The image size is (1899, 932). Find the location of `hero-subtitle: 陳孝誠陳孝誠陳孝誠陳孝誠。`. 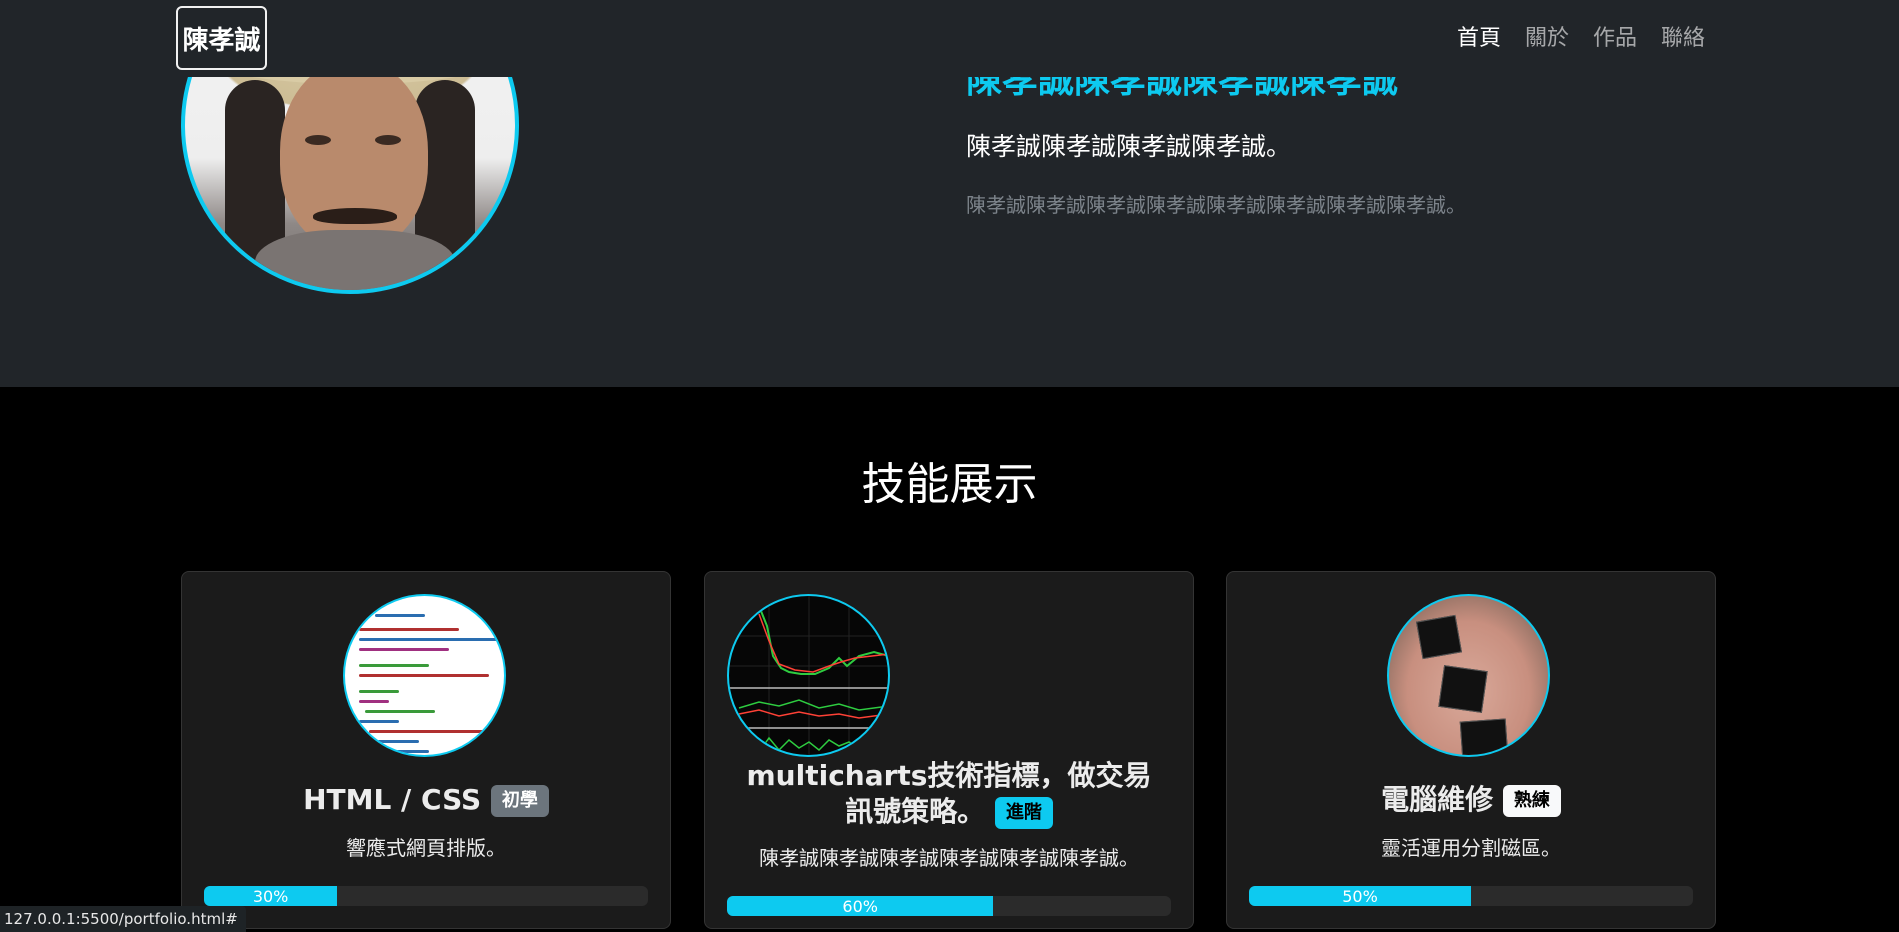

hero-subtitle: 陳孝誠陳孝誠陳孝誠陳孝誠。 is located at coordinates (1129, 146).